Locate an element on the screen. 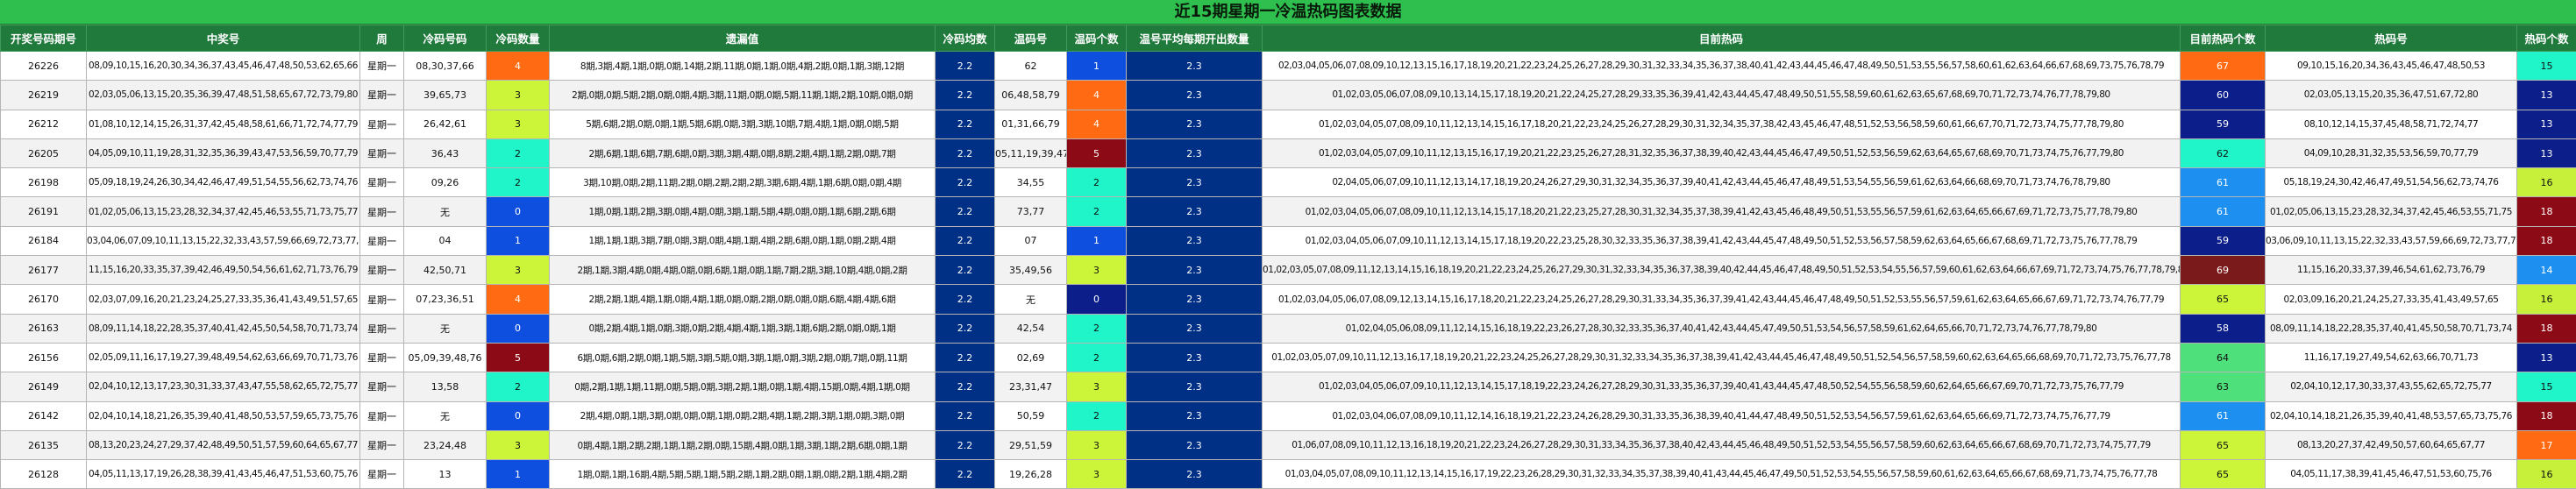  header-cold-average: 冷码均数 is located at coordinates (965, 39).